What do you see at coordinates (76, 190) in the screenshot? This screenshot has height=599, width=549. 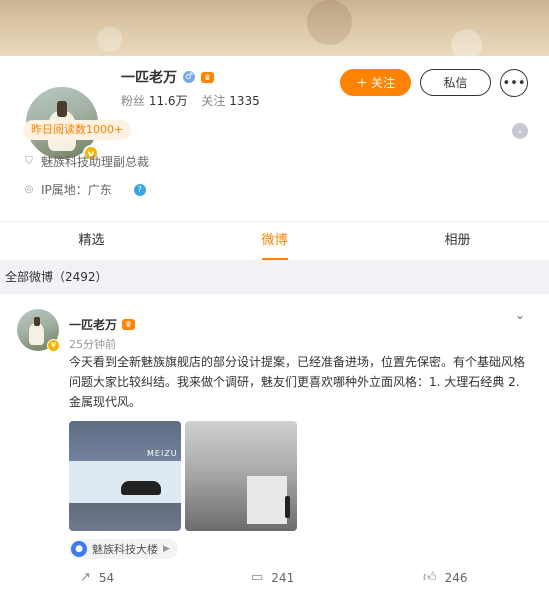 I see `ip-location: IP属地：广东` at bounding box center [76, 190].